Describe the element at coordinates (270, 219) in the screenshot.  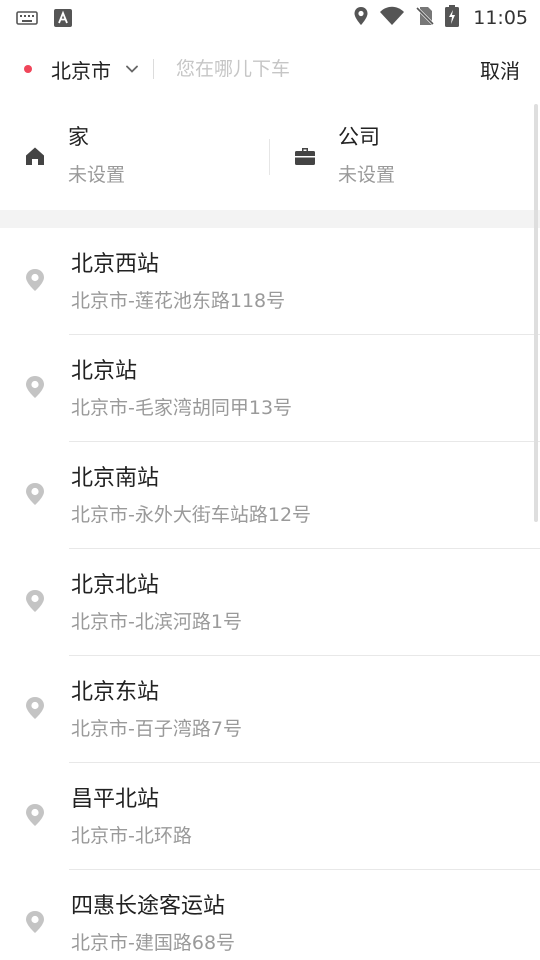
I see `section-separator` at that location.